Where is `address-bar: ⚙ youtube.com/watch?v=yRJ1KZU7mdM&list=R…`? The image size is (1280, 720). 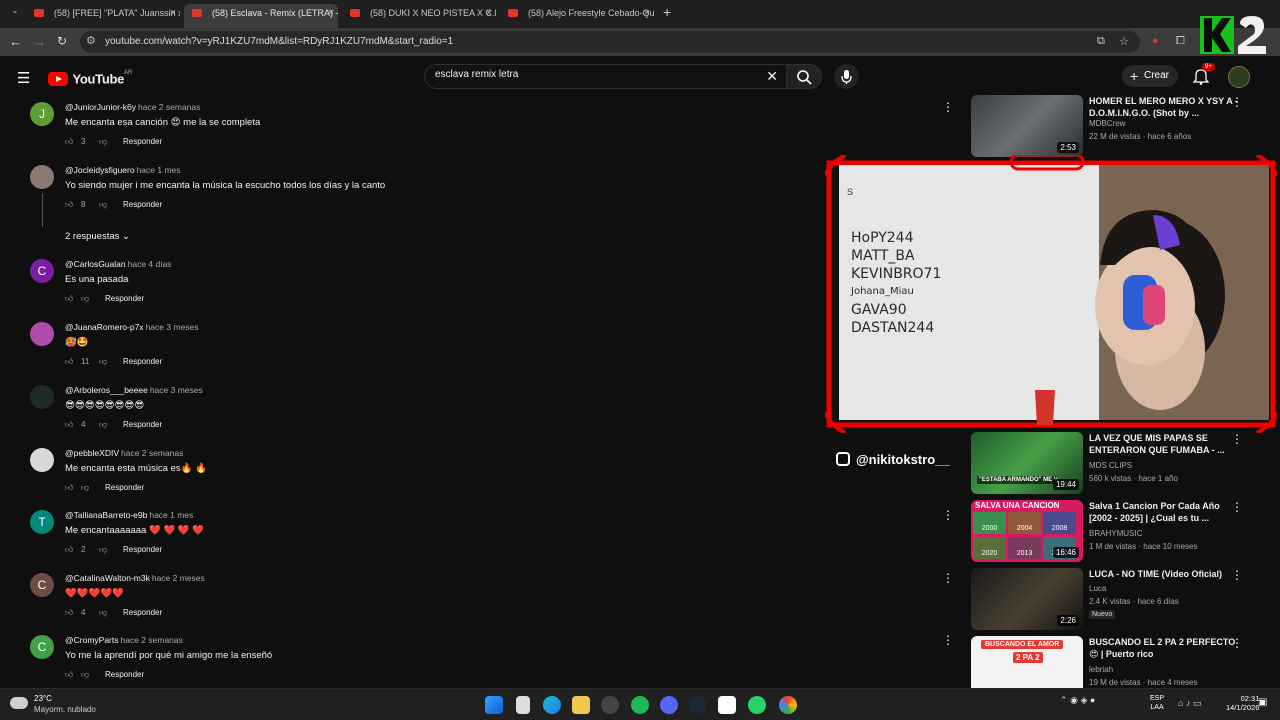 address-bar: ⚙ youtube.com/watch?v=yRJ1KZU7mdM&list=R… is located at coordinates (610, 42).